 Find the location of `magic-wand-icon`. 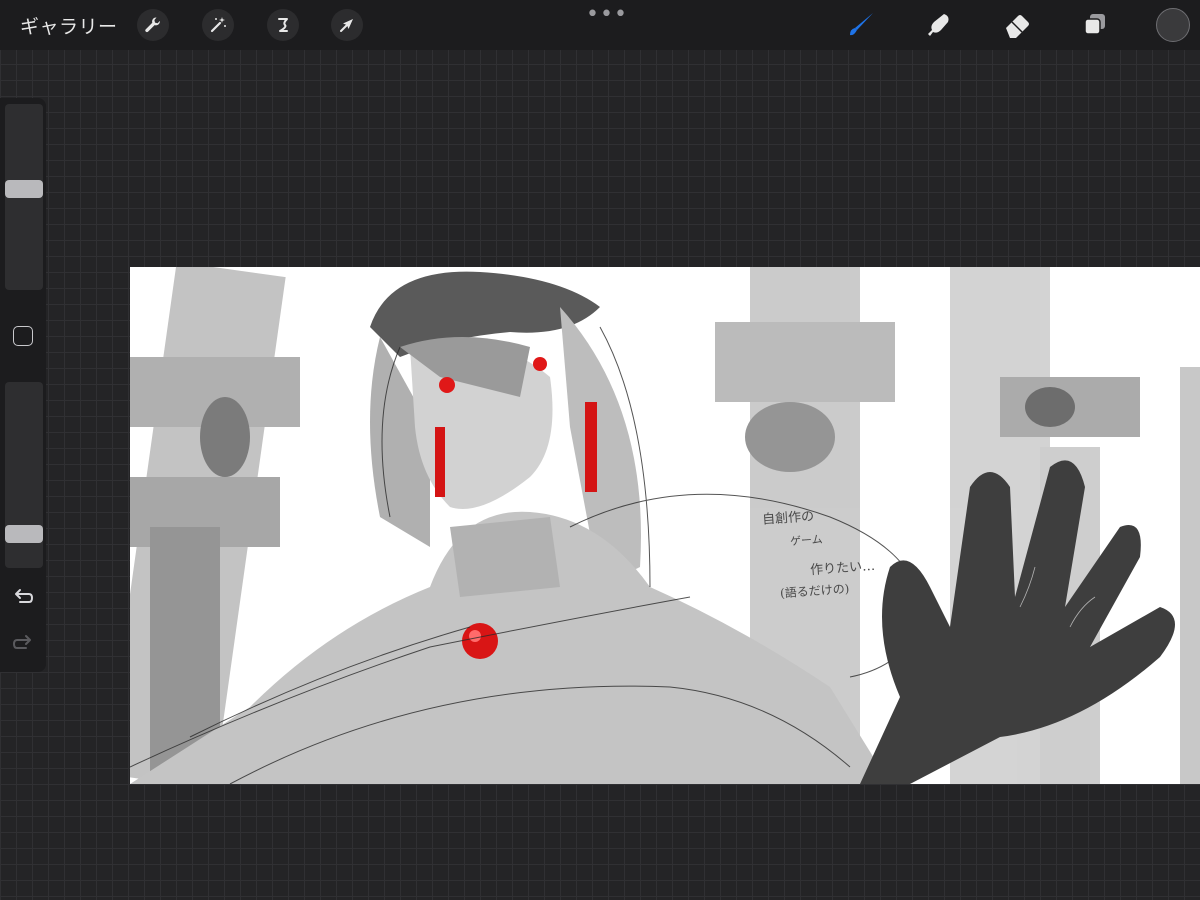

magic-wand-icon is located at coordinates (218, 25).